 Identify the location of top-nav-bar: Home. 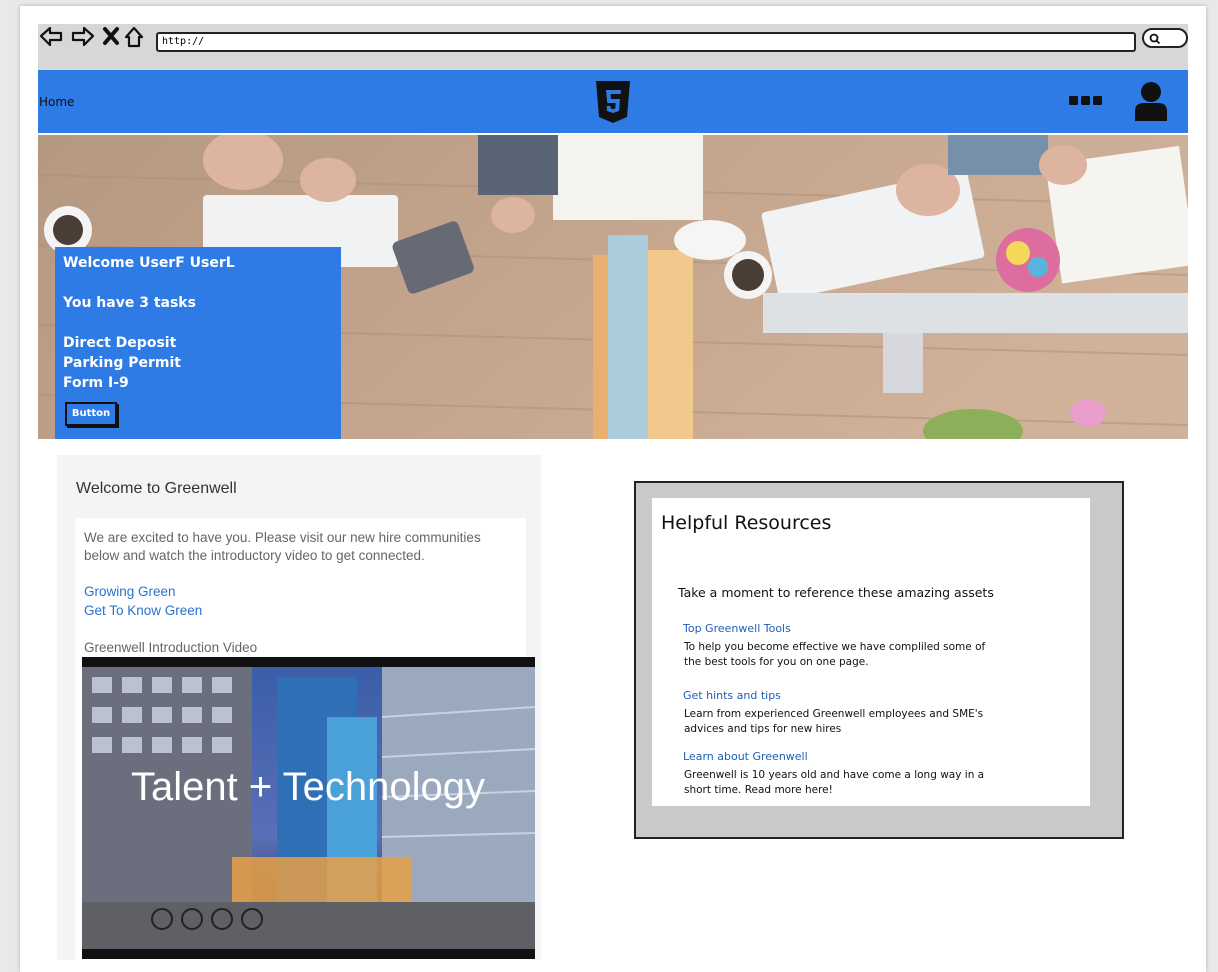
(613, 101).